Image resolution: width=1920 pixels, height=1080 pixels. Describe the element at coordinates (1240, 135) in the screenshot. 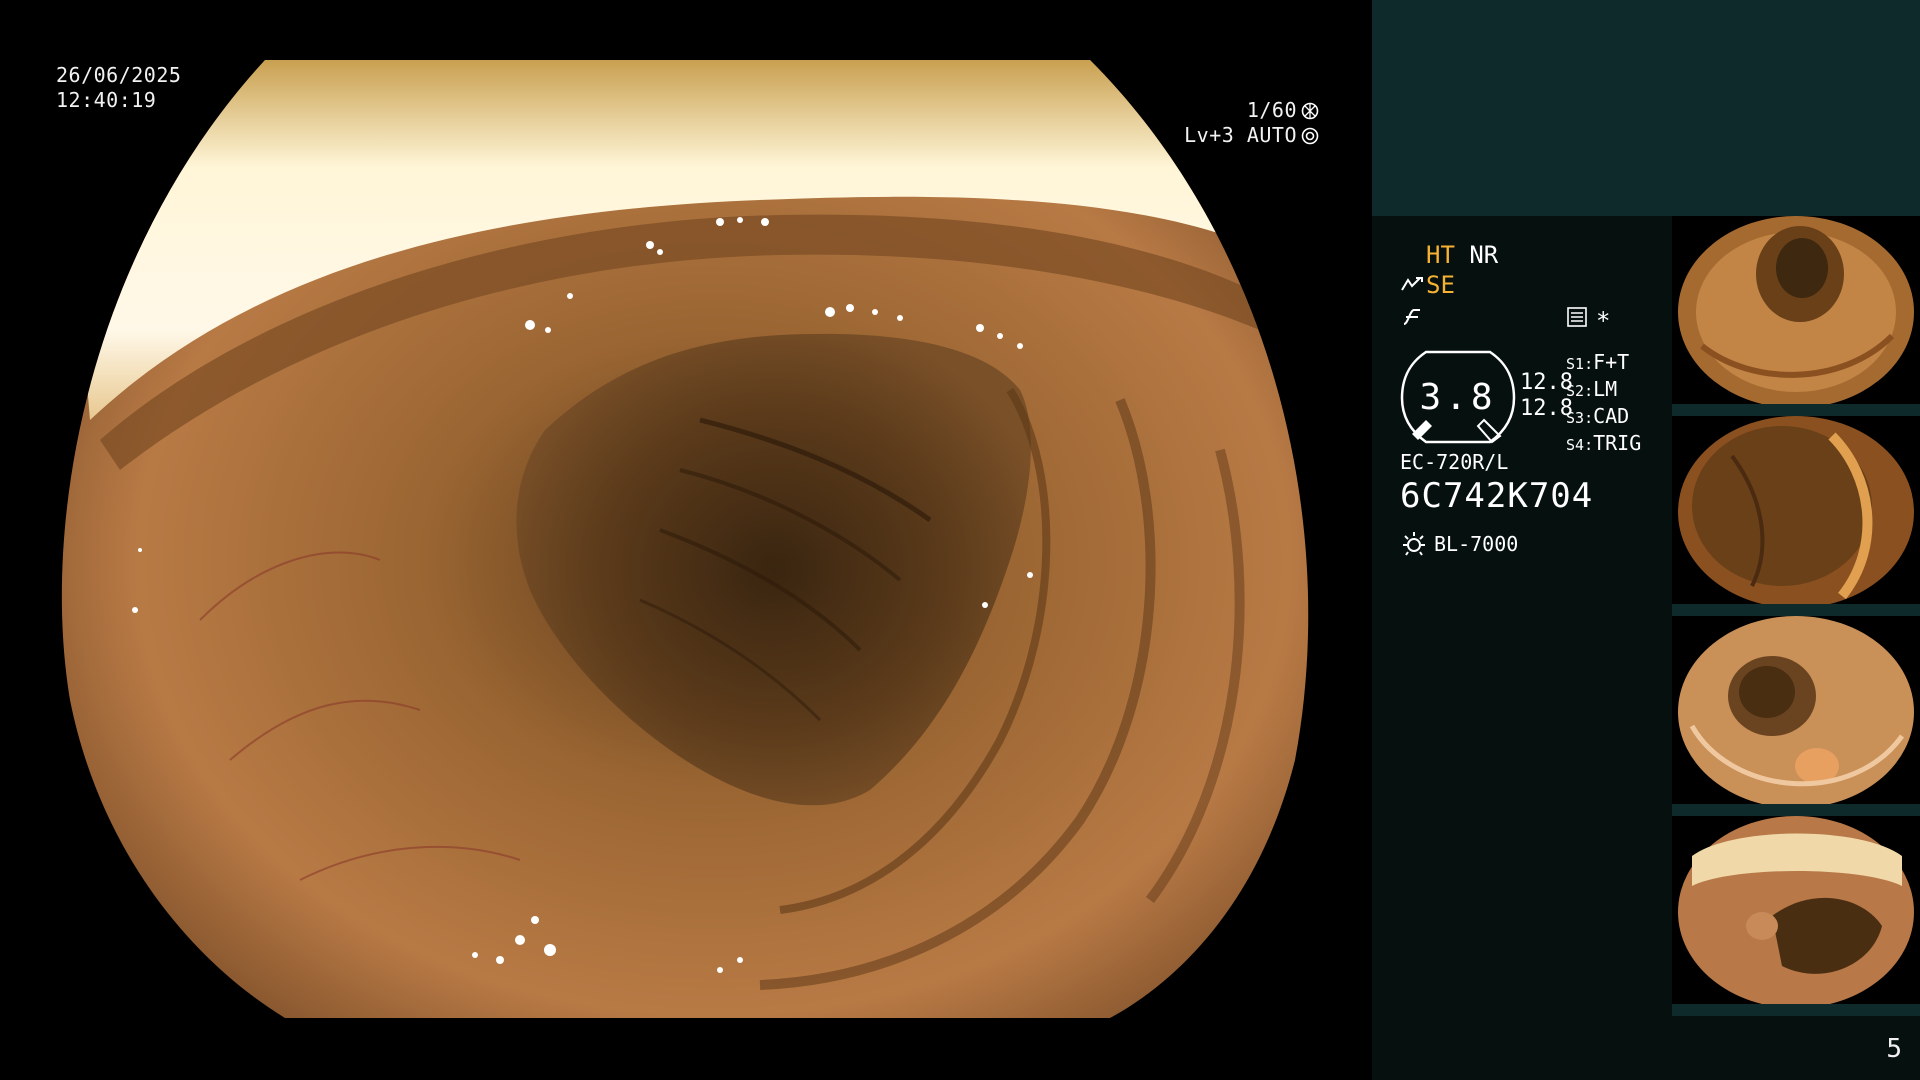

I see `iris-mode: Lv+3 AUTO` at that location.